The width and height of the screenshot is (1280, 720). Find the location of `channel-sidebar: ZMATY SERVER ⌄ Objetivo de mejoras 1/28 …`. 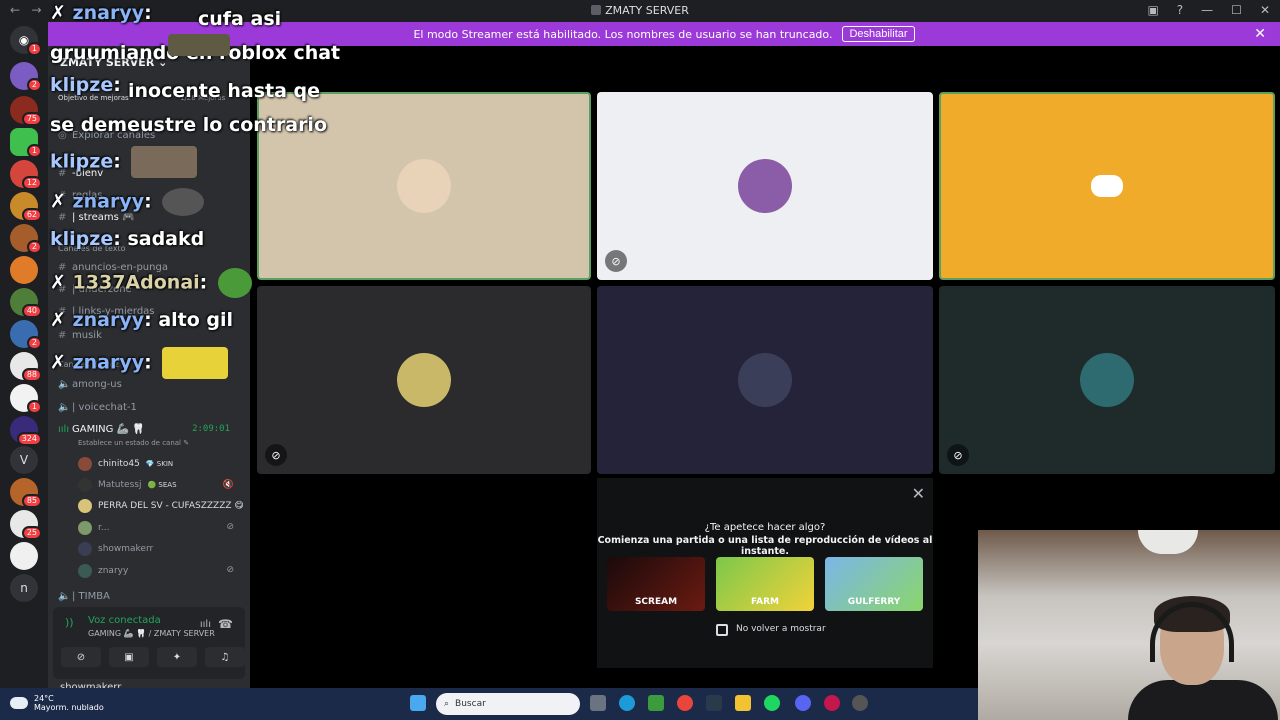

channel-sidebar: ZMATY SERVER ⌄ Objetivo de mejoras 1/28 … is located at coordinates (149, 368).